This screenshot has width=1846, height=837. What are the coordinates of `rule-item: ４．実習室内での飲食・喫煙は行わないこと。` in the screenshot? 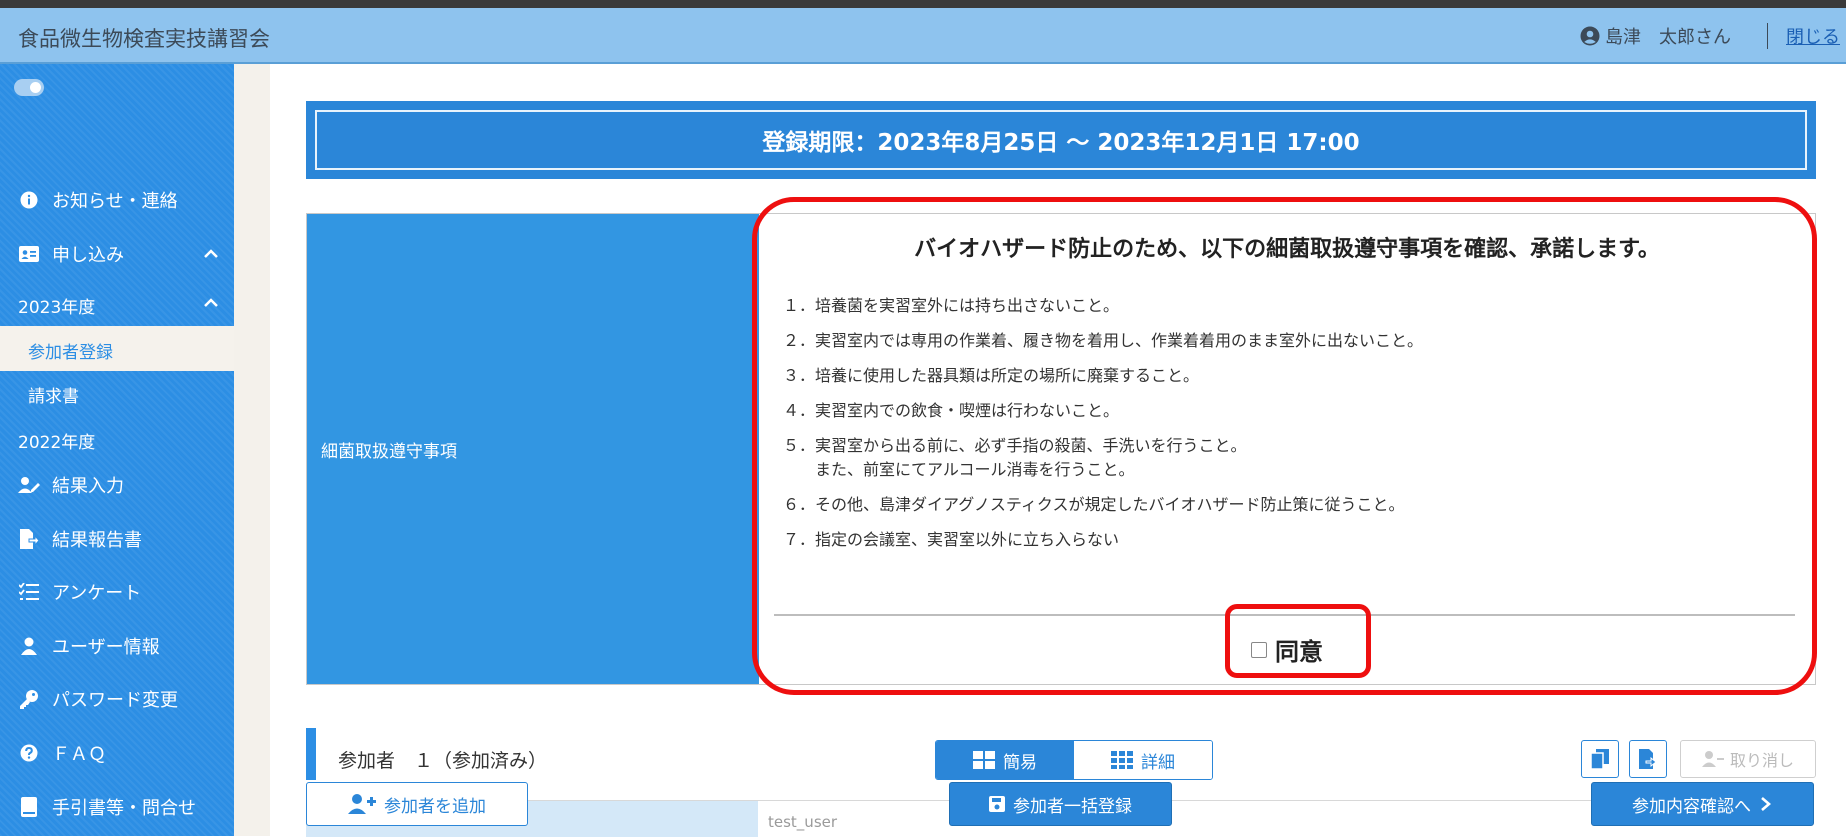 It's located at (951, 410).